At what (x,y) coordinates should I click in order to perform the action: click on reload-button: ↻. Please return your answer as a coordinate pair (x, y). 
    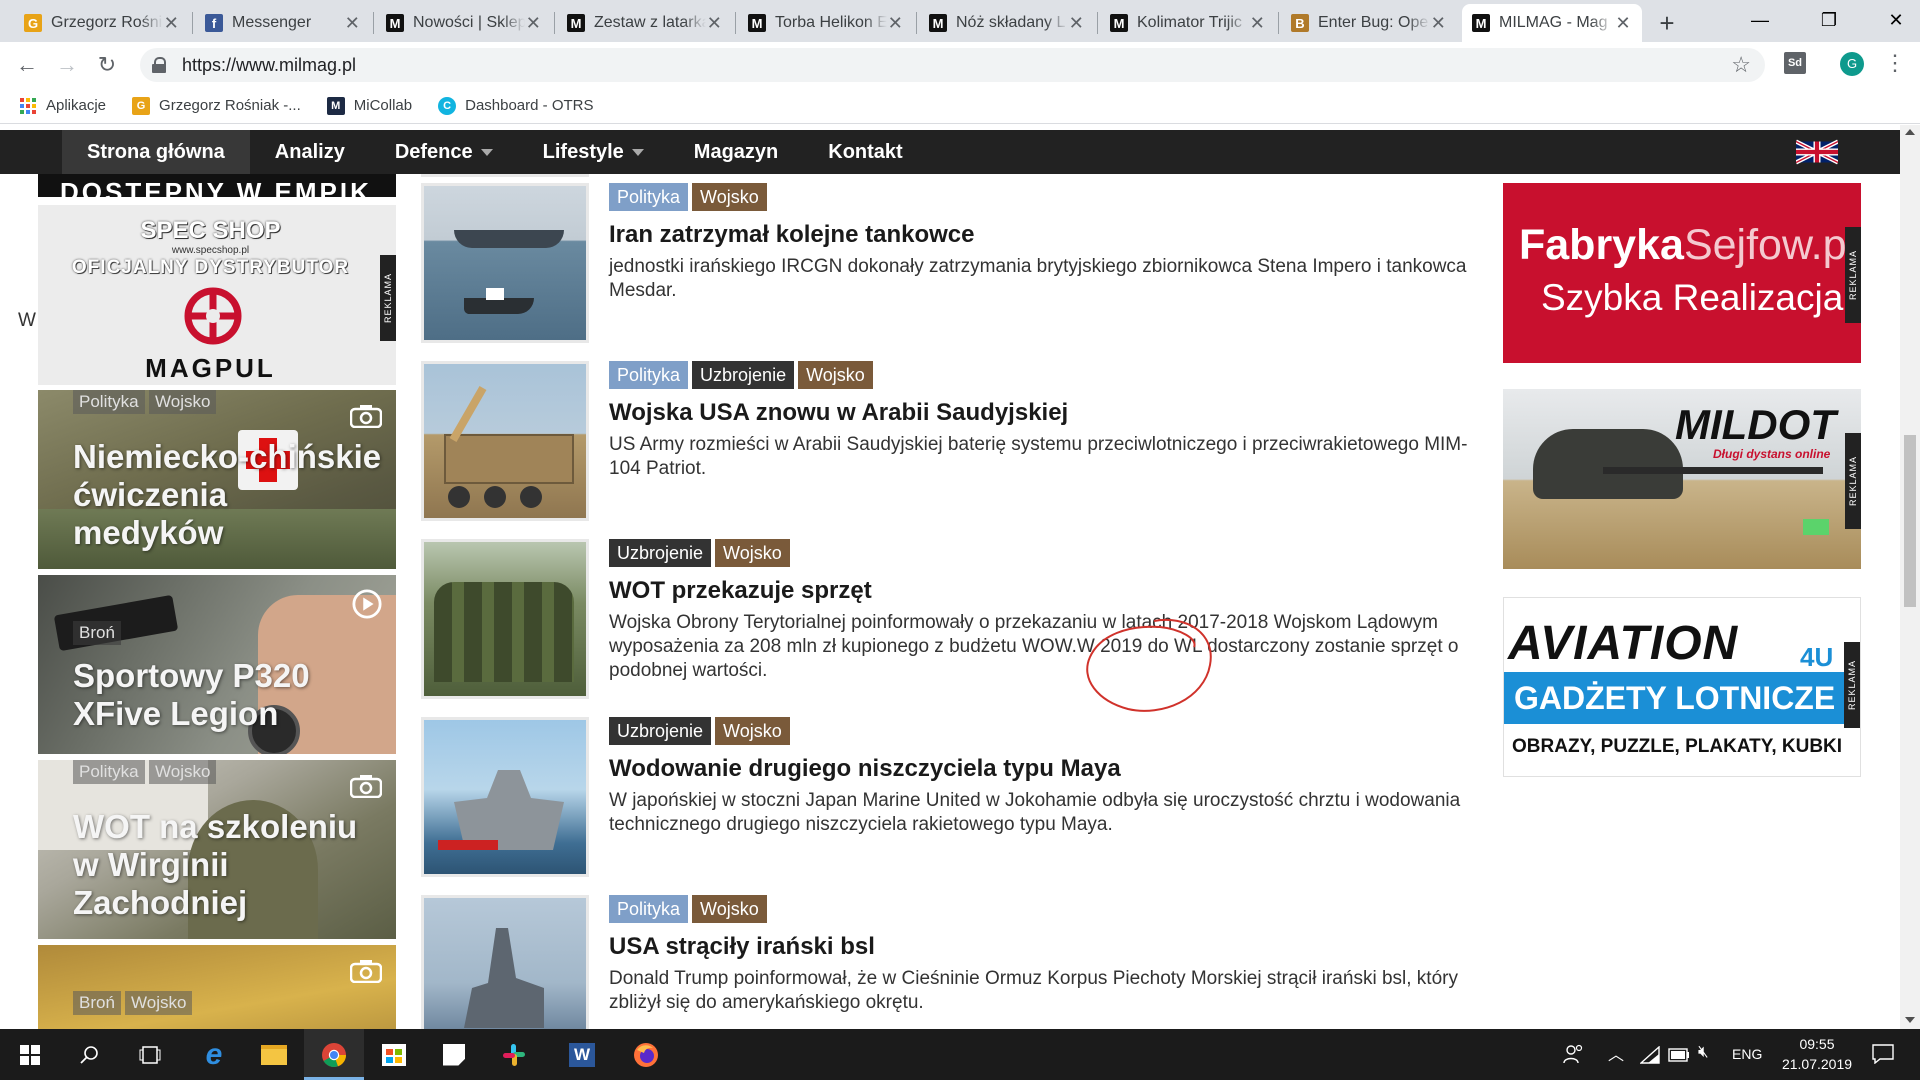
    Looking at the image, I should click on (107, 65).